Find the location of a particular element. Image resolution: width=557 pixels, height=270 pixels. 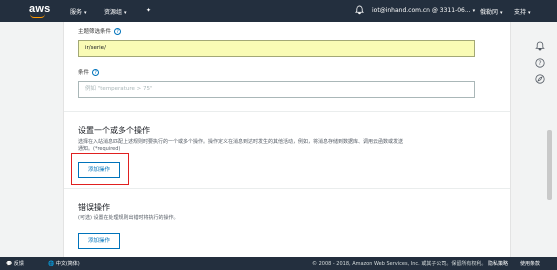

region-label: 俄勒冈 is located at coordinates (489, 12).